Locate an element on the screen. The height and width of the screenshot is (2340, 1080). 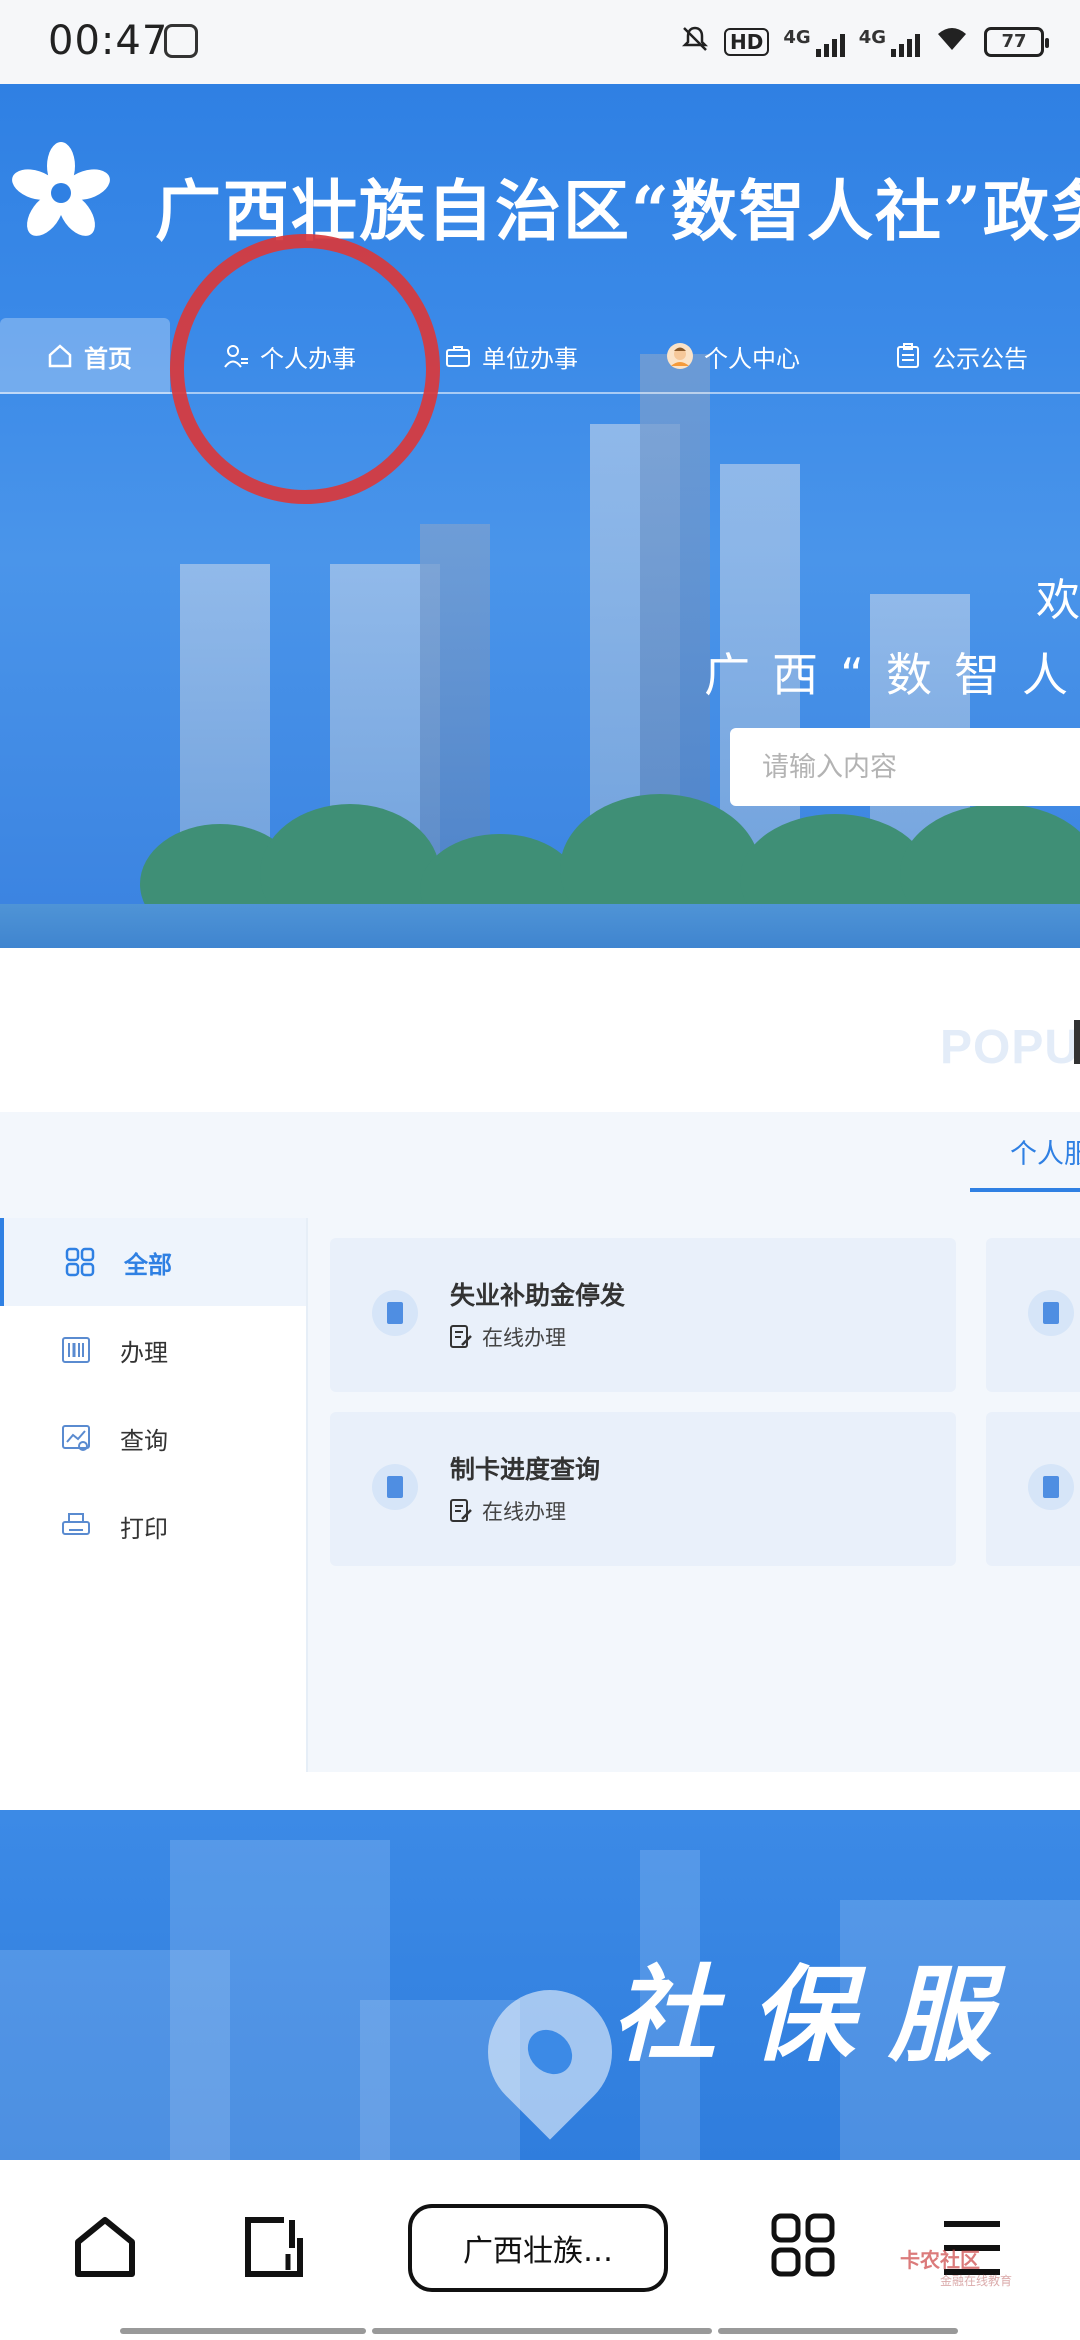
service-card-title: 失业补助金停发 is located at coordinates (538, 1295).